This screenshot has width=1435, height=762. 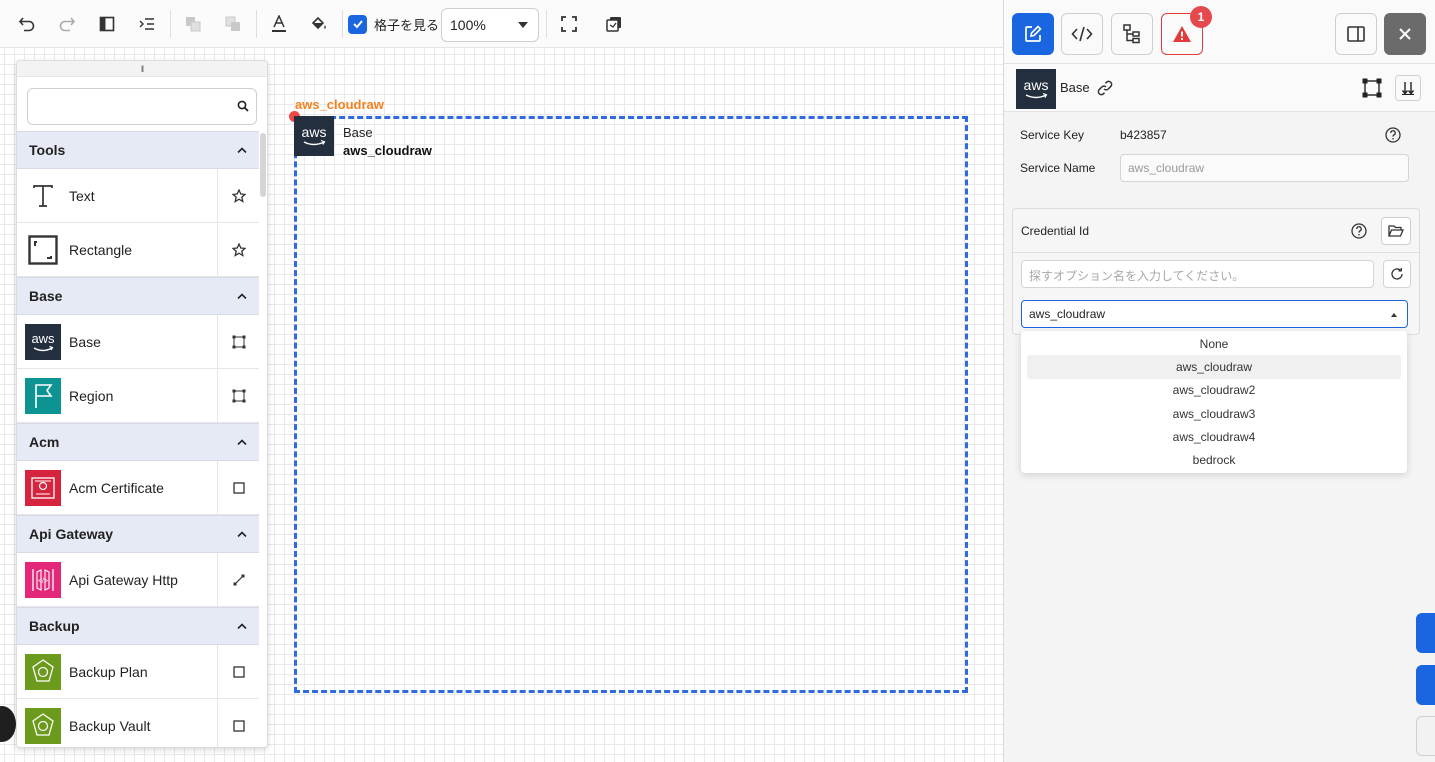 I want to click on palette-item-label: Api Gateway Http, so click(x=123, y=579).